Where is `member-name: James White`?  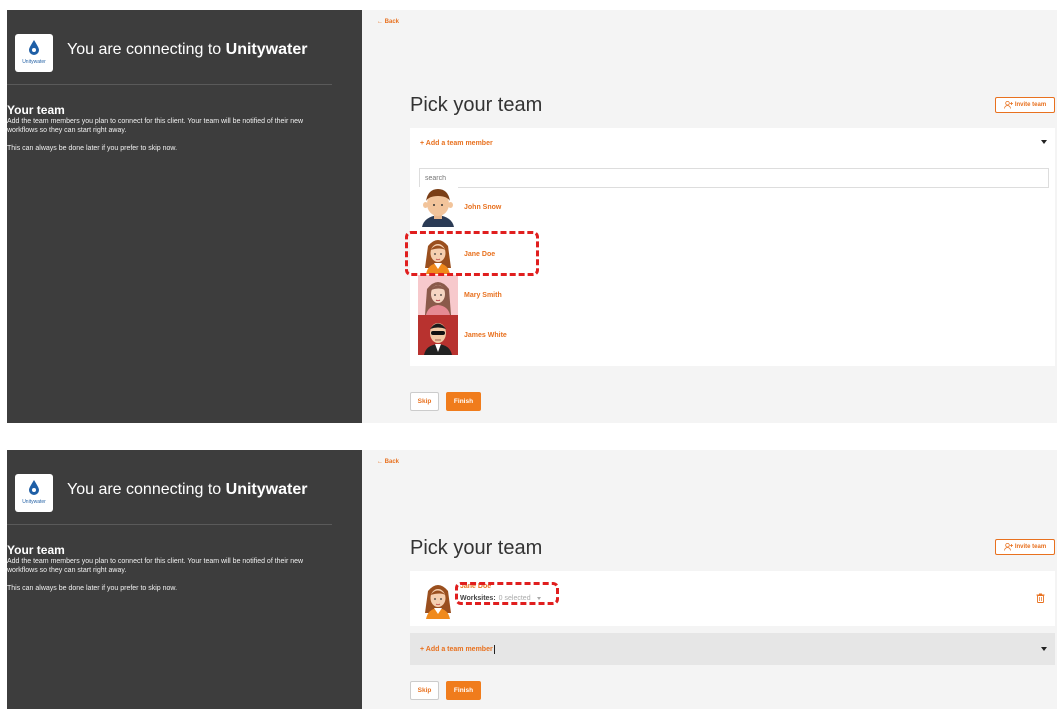
member-name: James White is located at coordinates (485, 335).